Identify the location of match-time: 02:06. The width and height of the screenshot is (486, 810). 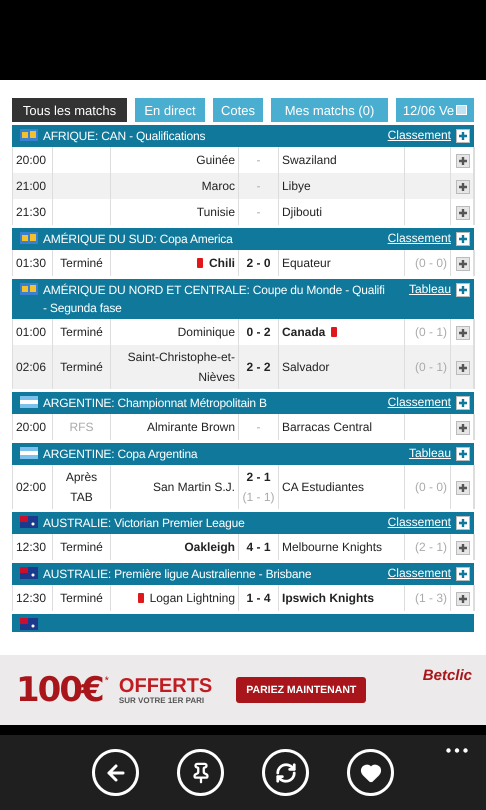
(31, 367).